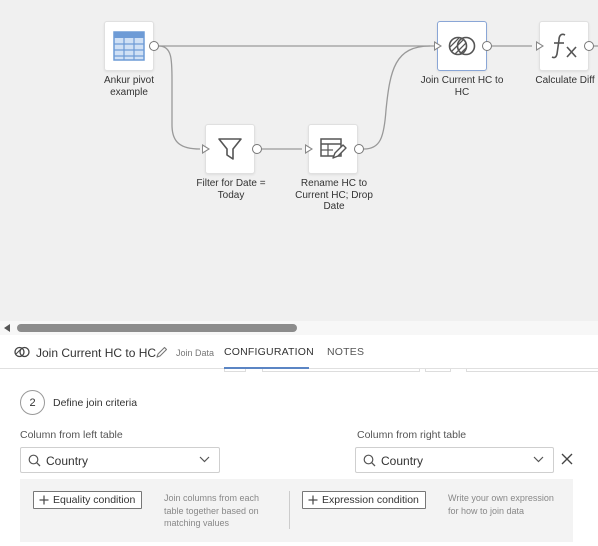  I want to click on left-column-select: Country, so click(120, 460).